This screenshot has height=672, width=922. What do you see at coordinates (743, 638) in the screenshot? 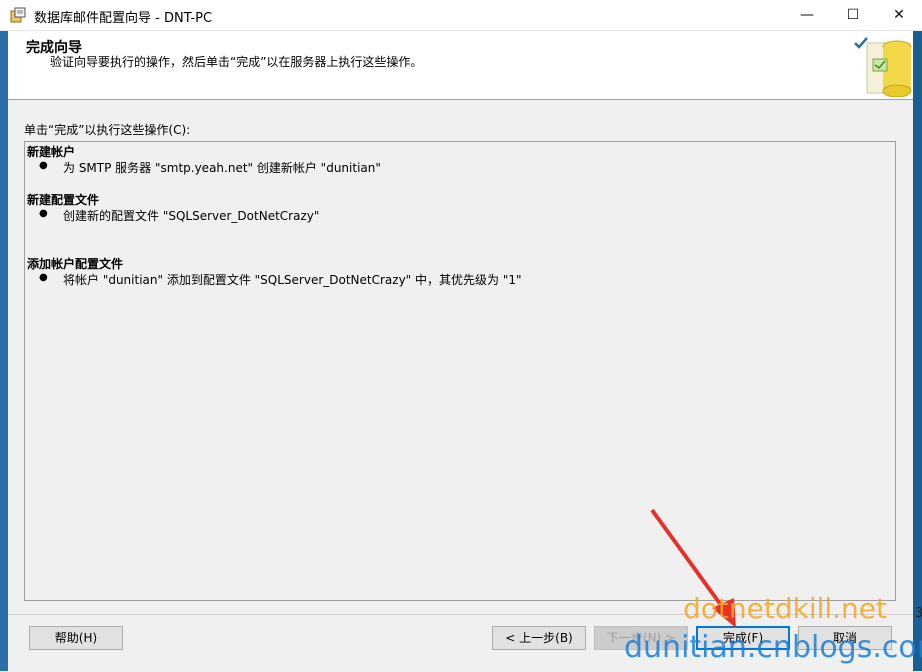
I see `finish-button: 完成(F)` at bounding box center [743, 638].